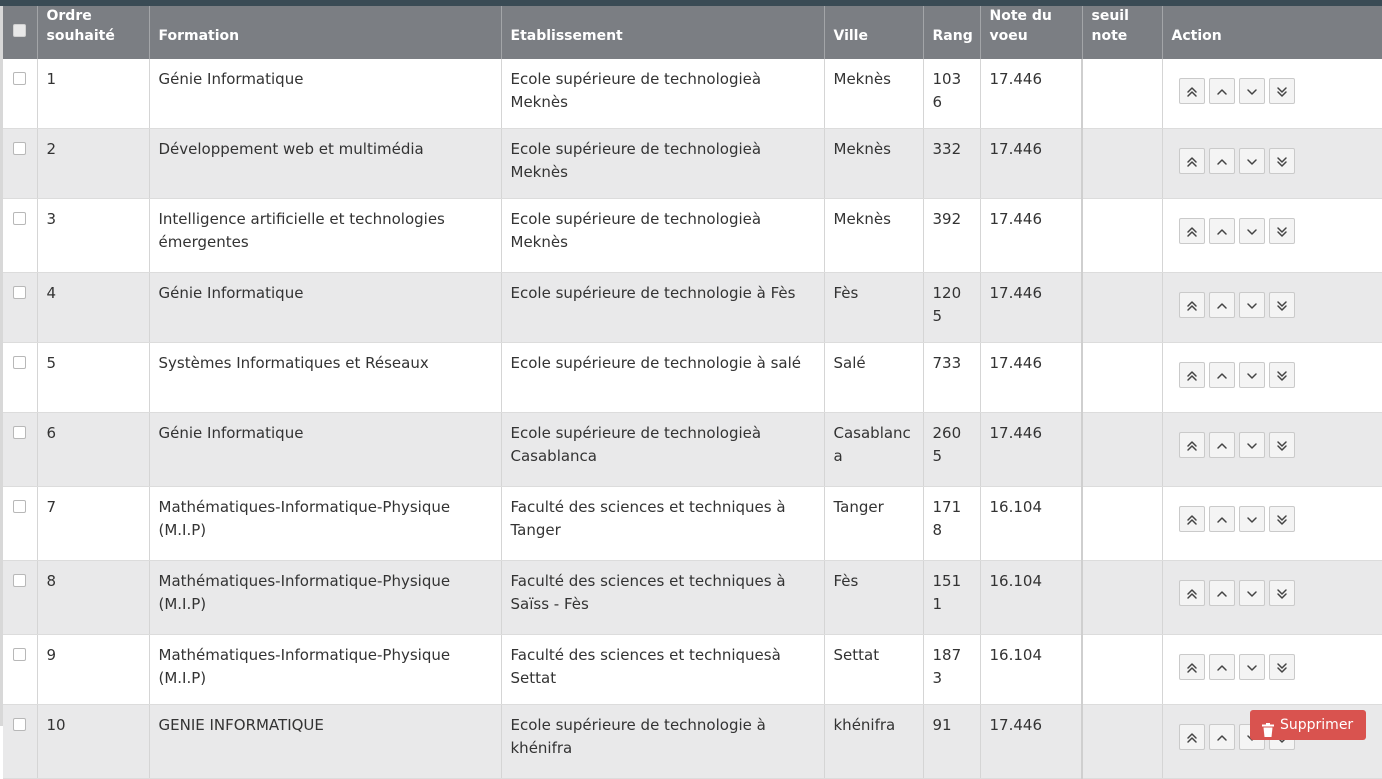 This screenshot has height=779, width=1382. Describe the element at coordinates (93, 523) in the screenshot. I see `cell-order: 7` at that location.